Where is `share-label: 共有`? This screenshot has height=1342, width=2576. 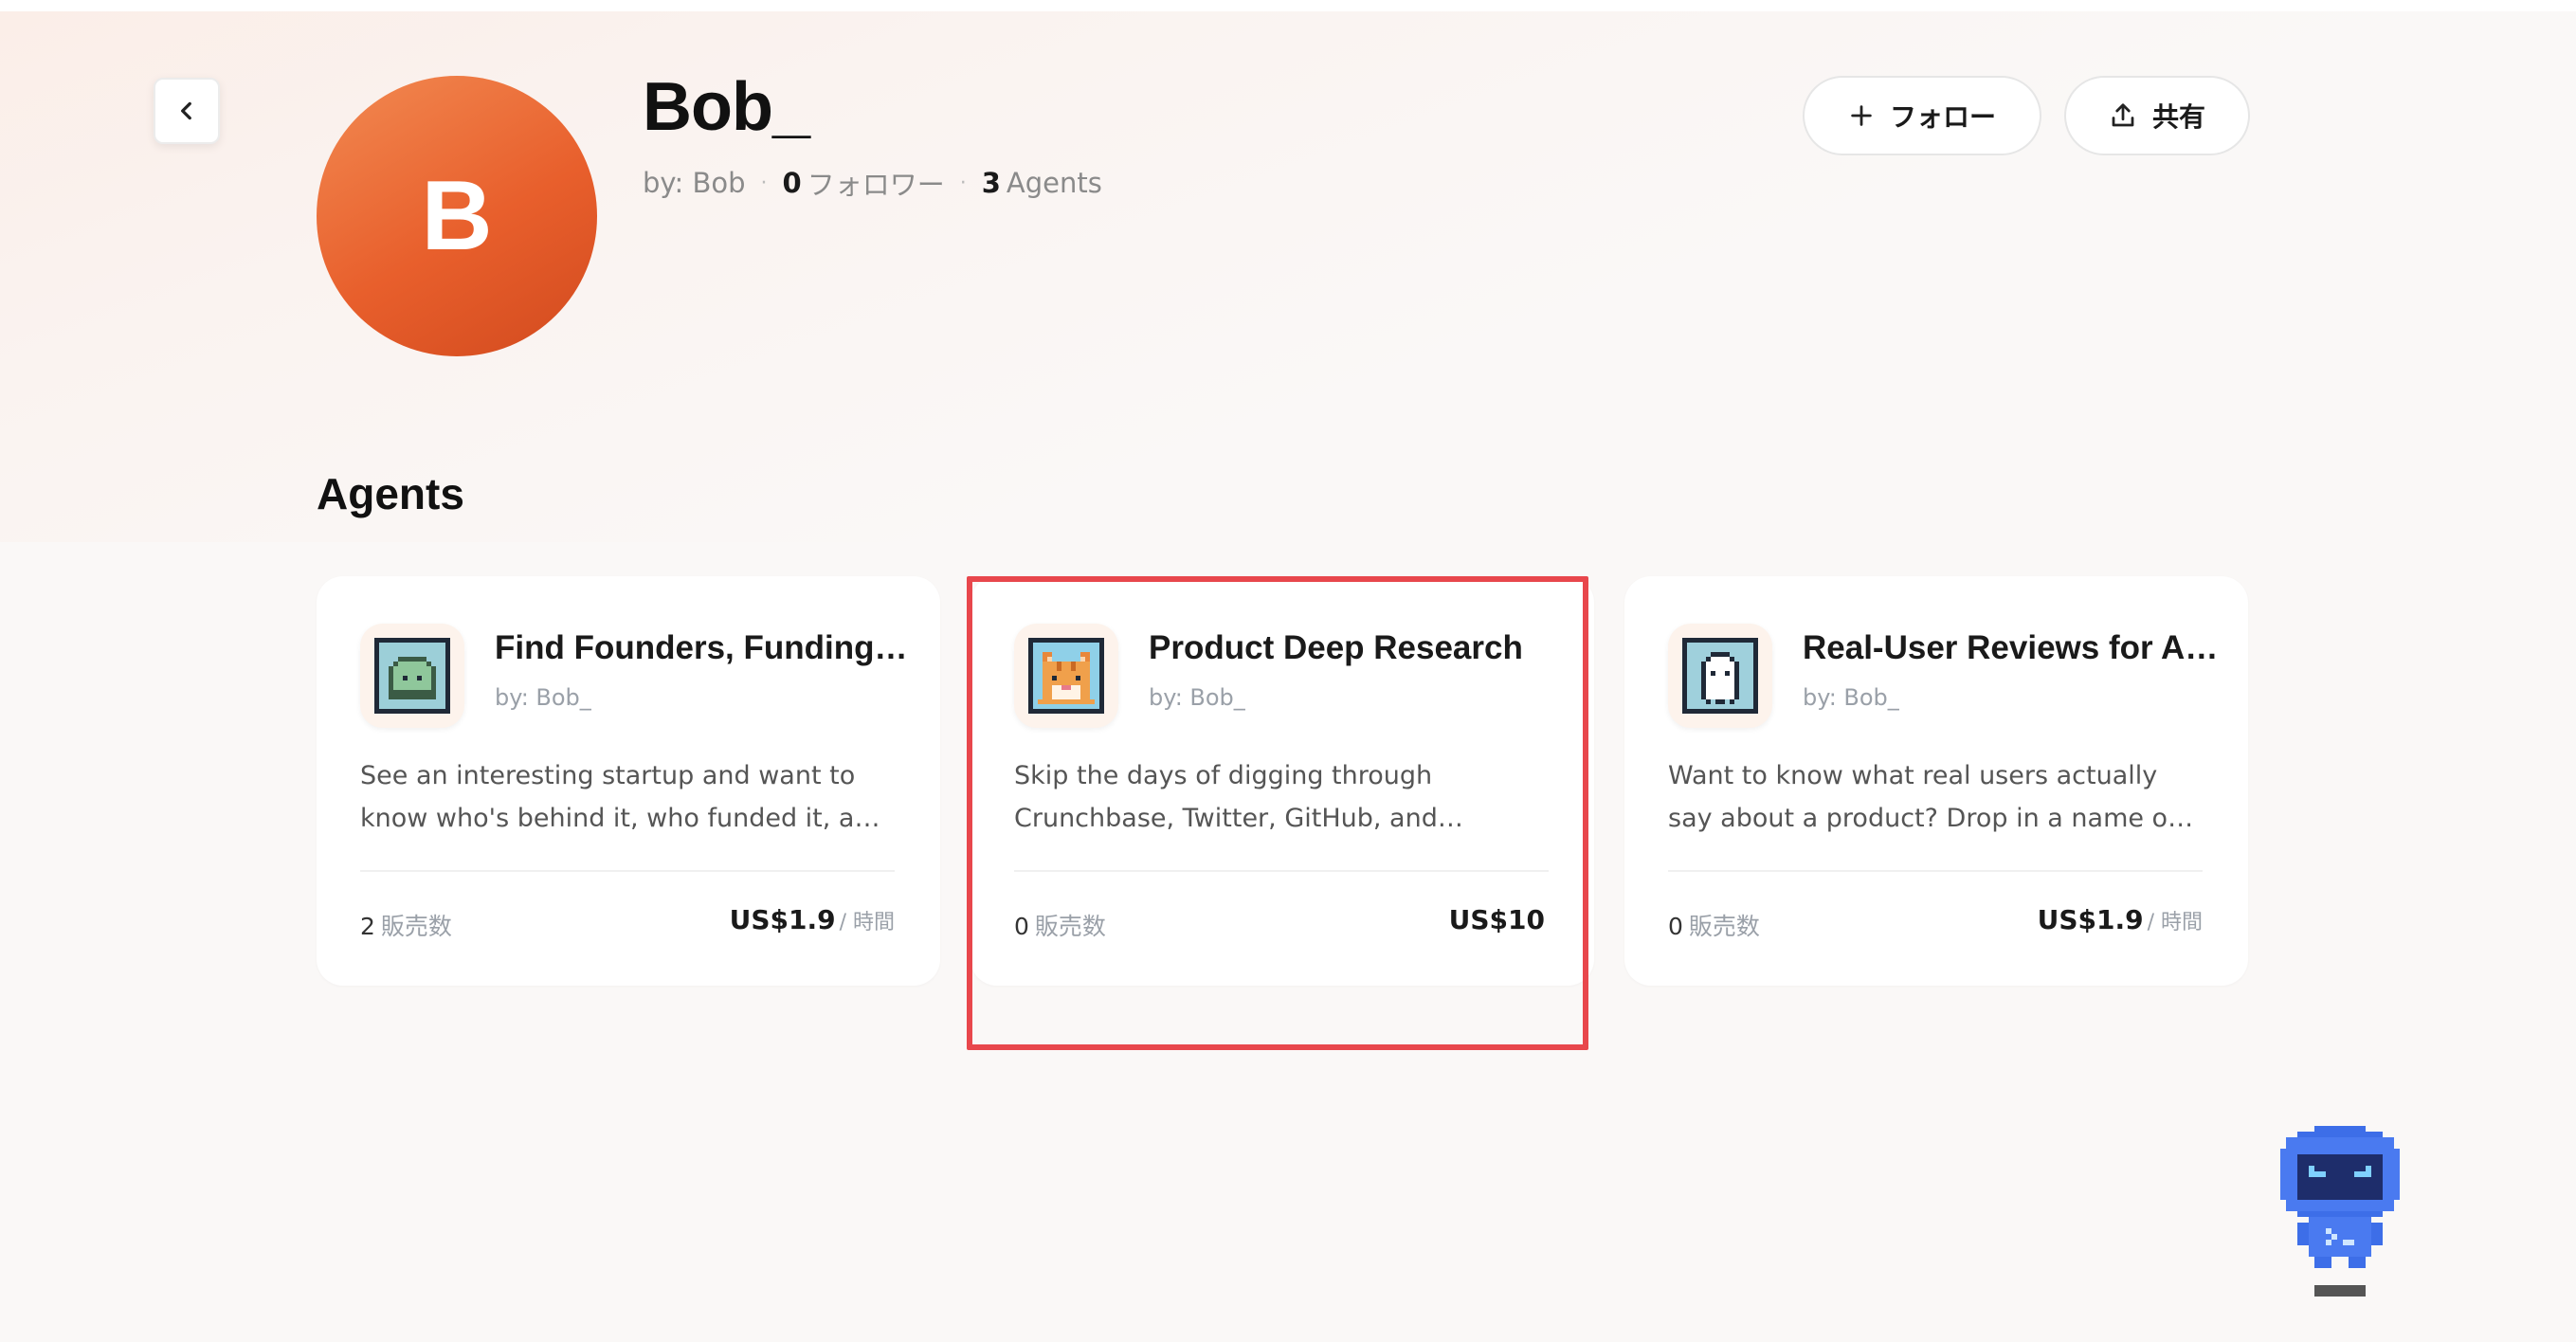 share-label: 共有 is located at coordinates (2178, 117).